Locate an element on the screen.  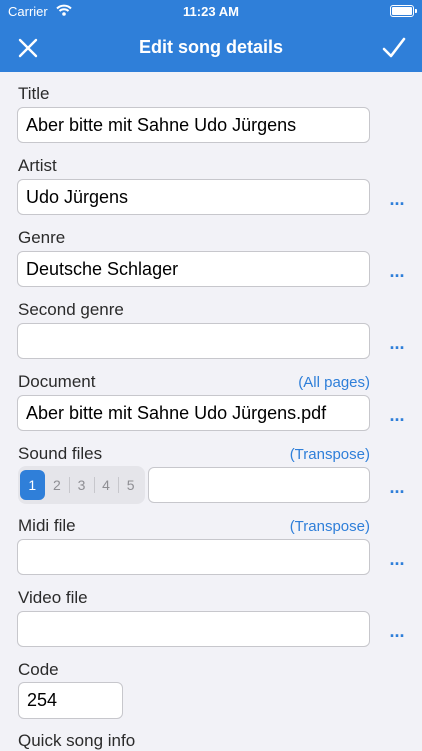
sound-file-tab-5: 5 is located at coordinates (130, 485).